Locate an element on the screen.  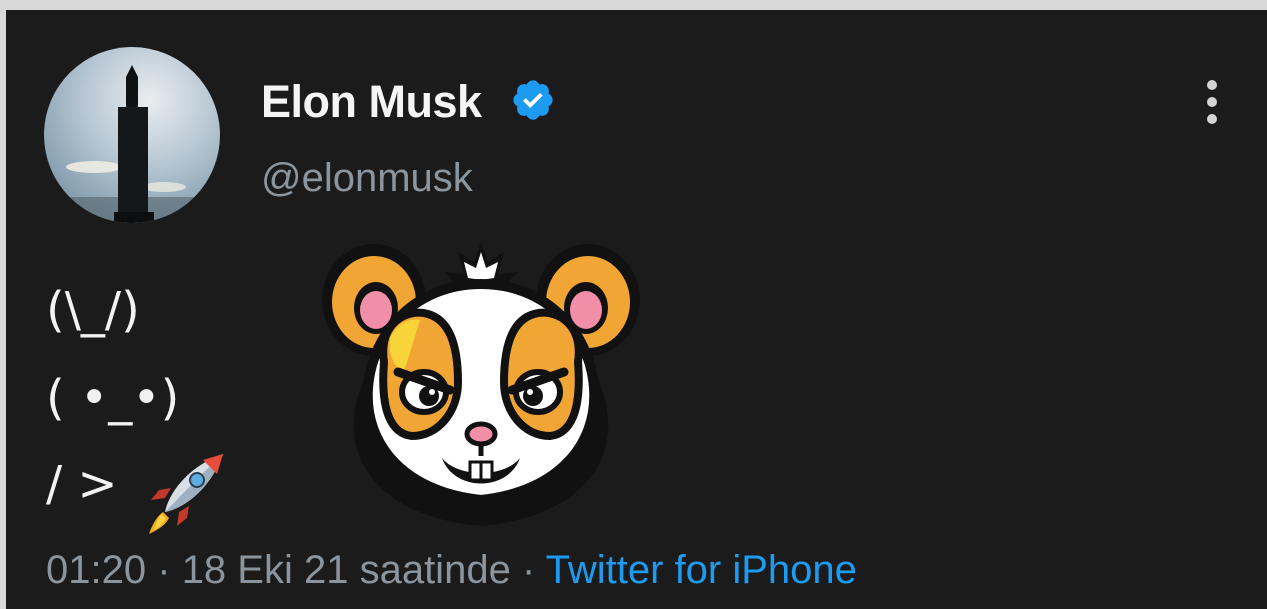
verified-badge-icon is located at coordinates (533, 100).